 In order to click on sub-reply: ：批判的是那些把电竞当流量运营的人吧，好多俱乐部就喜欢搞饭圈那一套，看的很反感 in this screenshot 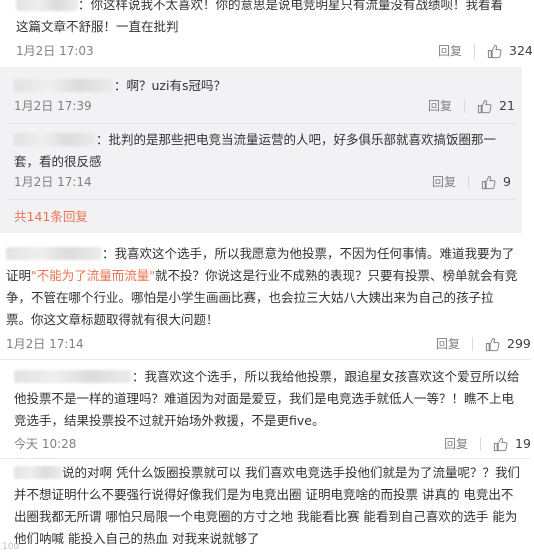, I will do `click(265, 151)`.